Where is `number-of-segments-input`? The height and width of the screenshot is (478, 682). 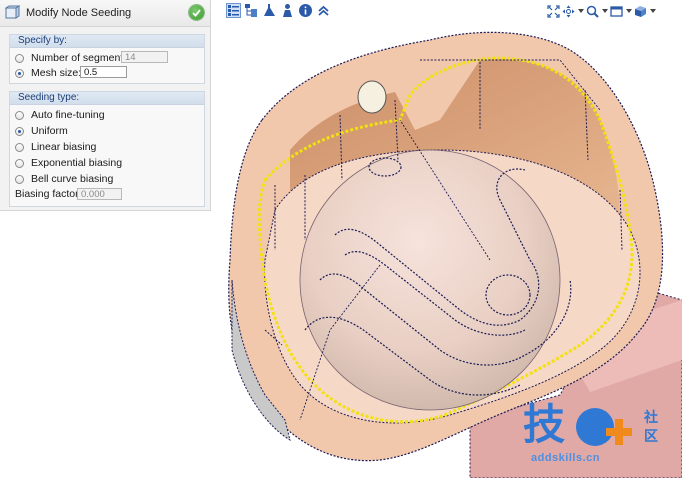 number-of-segments-input is located at coordinates (144, 57).